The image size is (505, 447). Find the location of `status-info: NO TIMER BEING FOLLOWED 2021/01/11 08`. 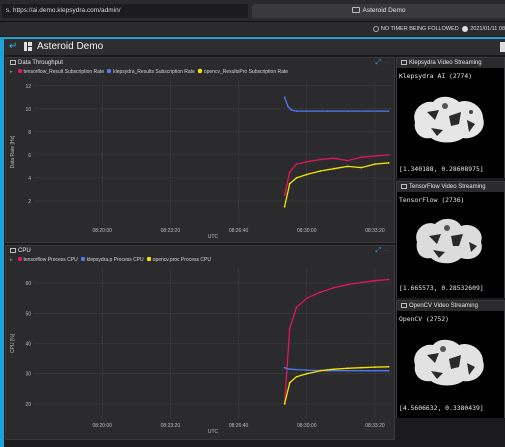

status-info: NO TIMER BEING FOLLOWED 2021/01/11 08 is located at coordinates (438, 29).